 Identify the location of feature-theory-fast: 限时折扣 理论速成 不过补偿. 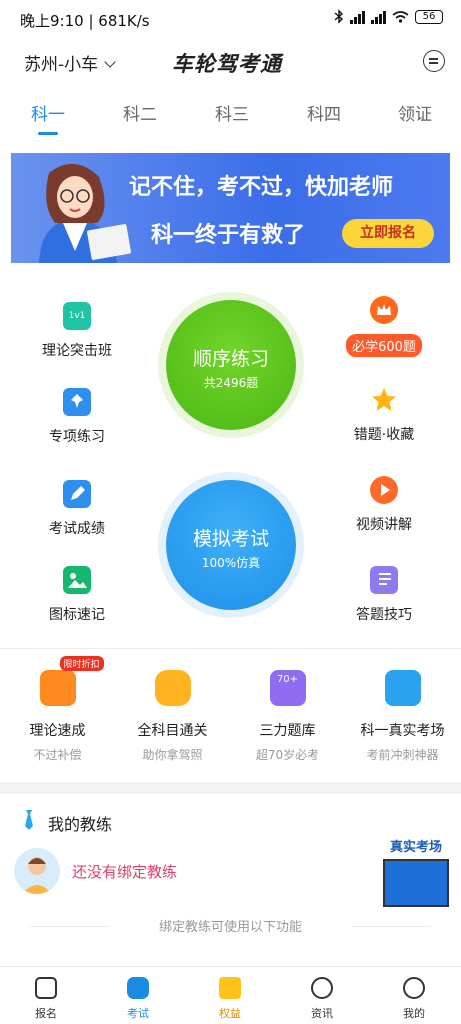
(57, 709).